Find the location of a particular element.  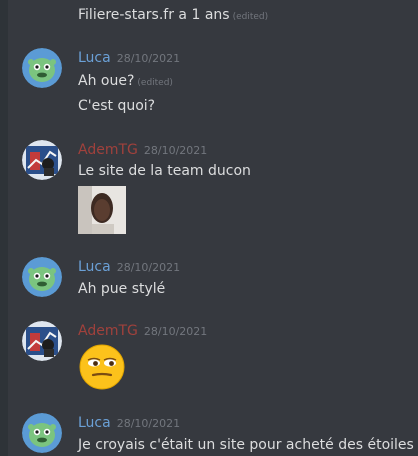

message-text: Ah oue? (edited) is located at coordinates (125, 82).